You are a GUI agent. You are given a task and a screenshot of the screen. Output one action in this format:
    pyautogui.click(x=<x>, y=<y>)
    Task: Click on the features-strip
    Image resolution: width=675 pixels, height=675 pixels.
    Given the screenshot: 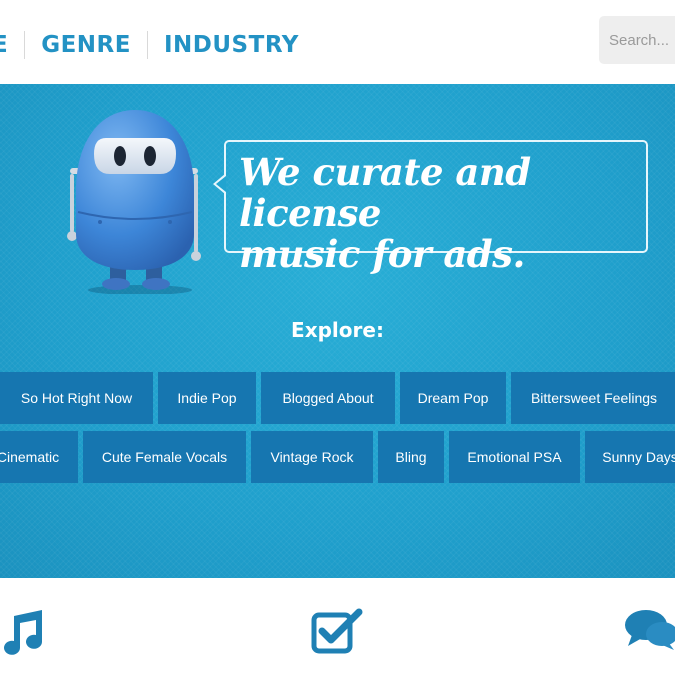 What is the action you would take?
    pyautogui.click(x=337, y=626)
    